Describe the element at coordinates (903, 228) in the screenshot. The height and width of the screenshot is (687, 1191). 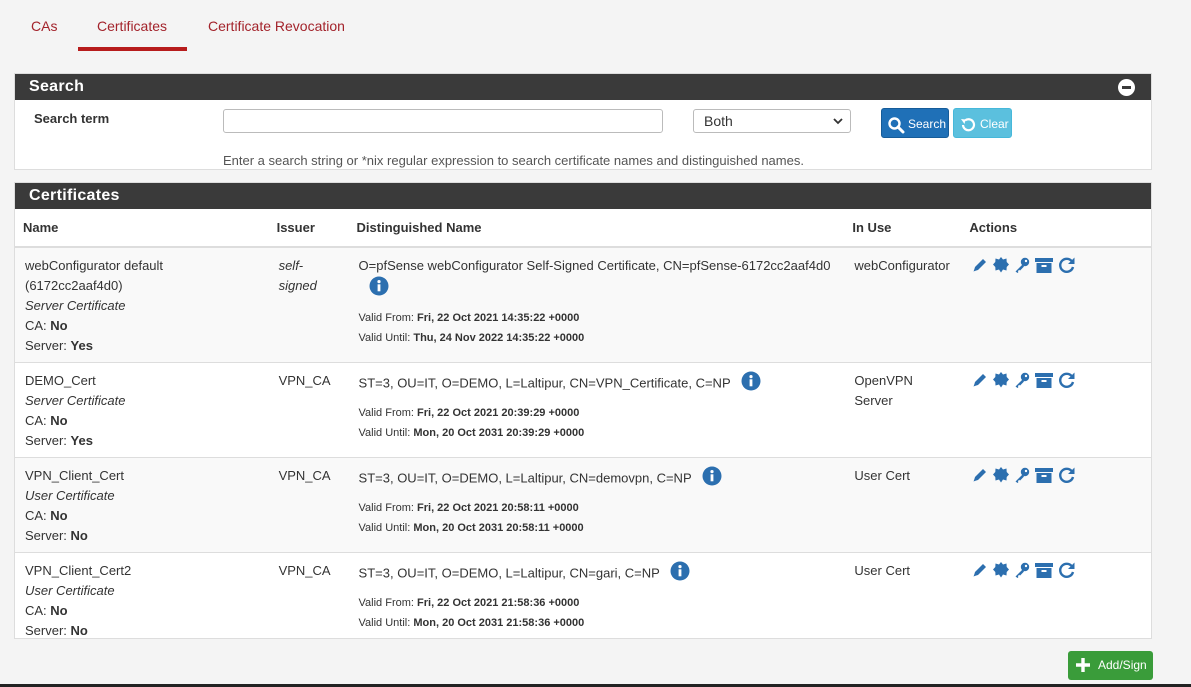
I see `column-header-in-use: In Use` at that location.